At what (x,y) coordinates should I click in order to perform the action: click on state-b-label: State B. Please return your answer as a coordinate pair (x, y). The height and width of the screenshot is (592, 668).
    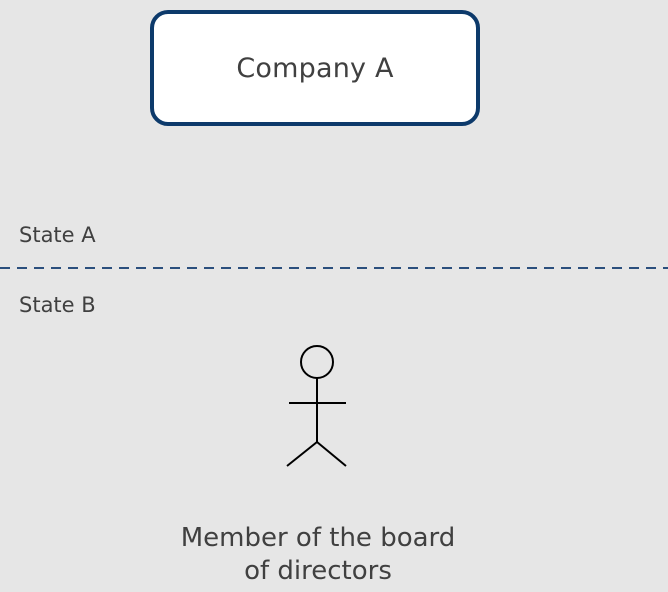
    Looking at the image, I should click on (57, 305).